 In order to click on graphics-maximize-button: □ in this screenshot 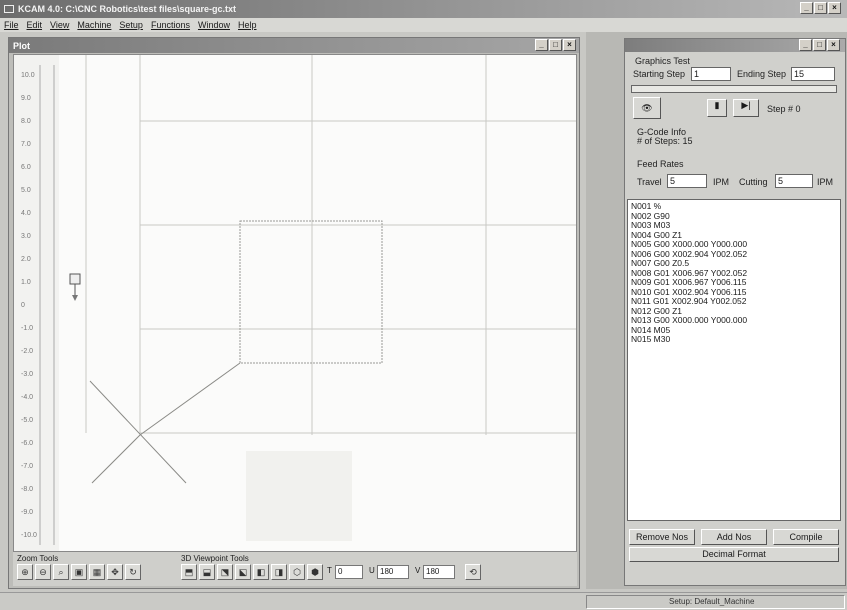, I will do `click(819, 45)`.